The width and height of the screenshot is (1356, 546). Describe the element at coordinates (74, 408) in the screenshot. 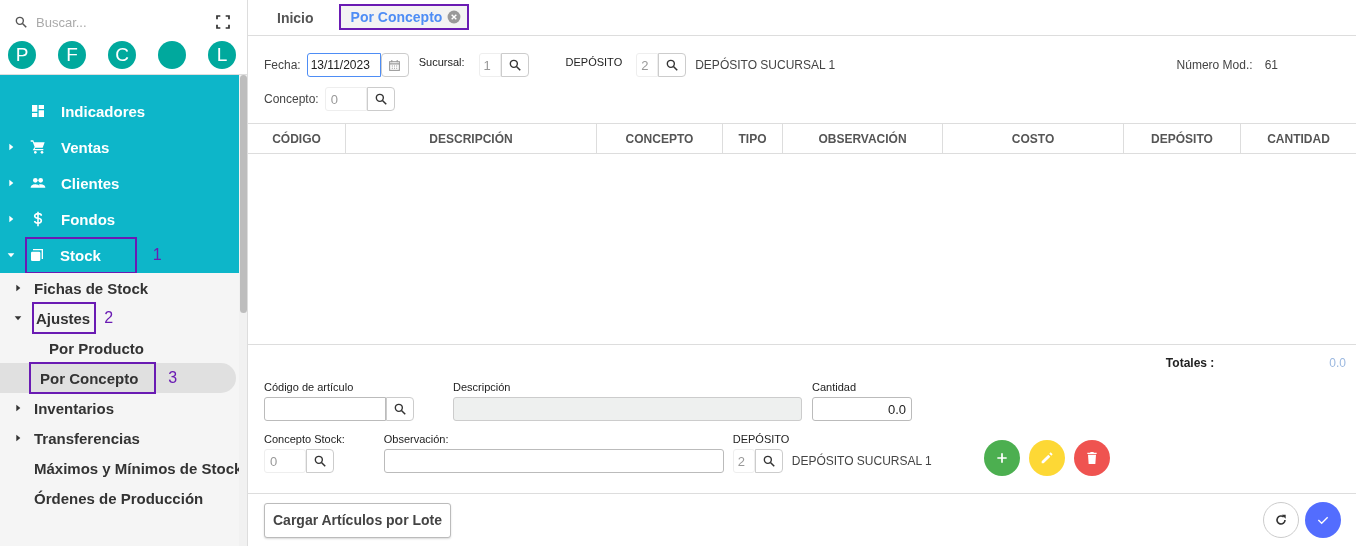

I see `menu-item: Inventarios` at that location.